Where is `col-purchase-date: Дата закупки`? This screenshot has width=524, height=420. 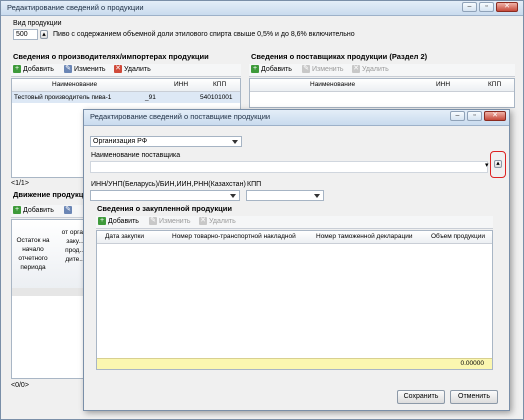 col-purchase-date: Дата закупки is located at coordinates (124, 236).